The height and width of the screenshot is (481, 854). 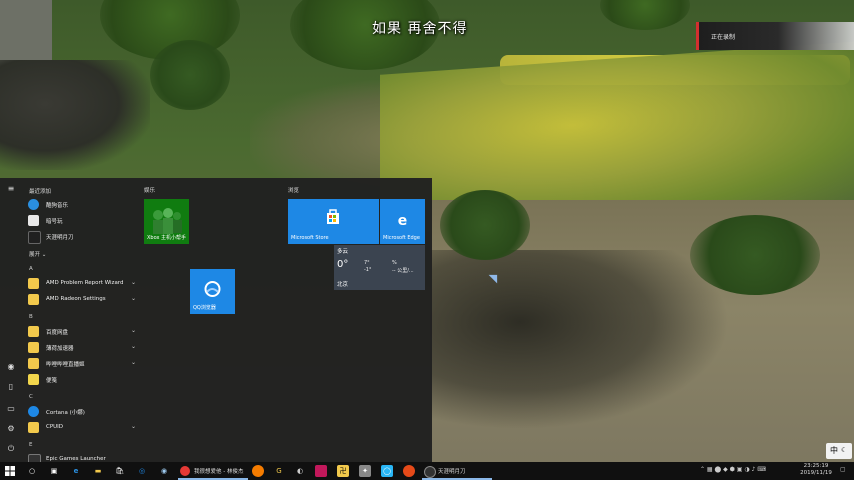 I want to click on app-item: 酷狗音乐, so click(x=82, y=205).